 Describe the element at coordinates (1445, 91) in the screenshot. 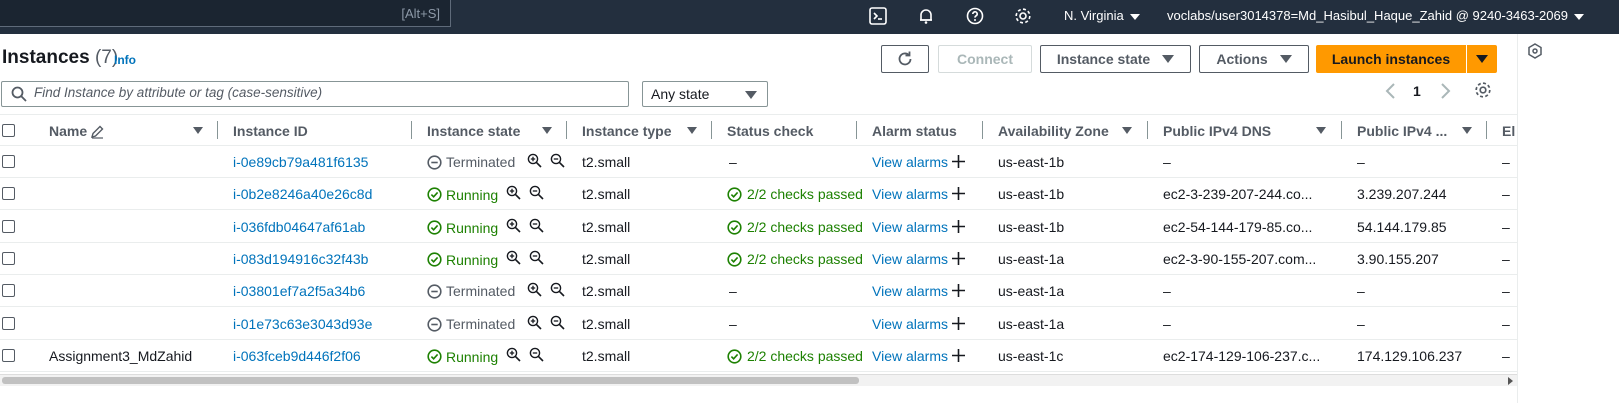

I see `chevron-right-icon` at that location.